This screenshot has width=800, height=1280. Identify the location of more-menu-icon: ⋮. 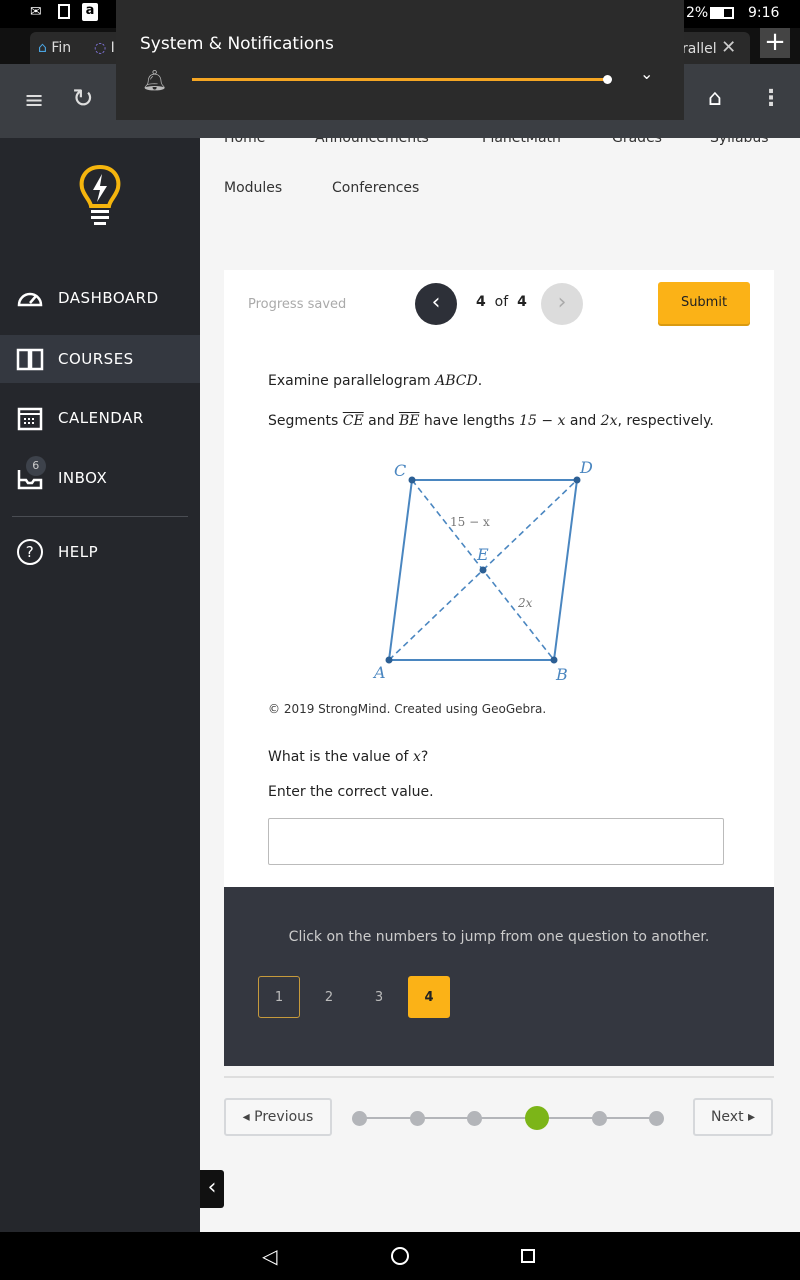
(771, 98).